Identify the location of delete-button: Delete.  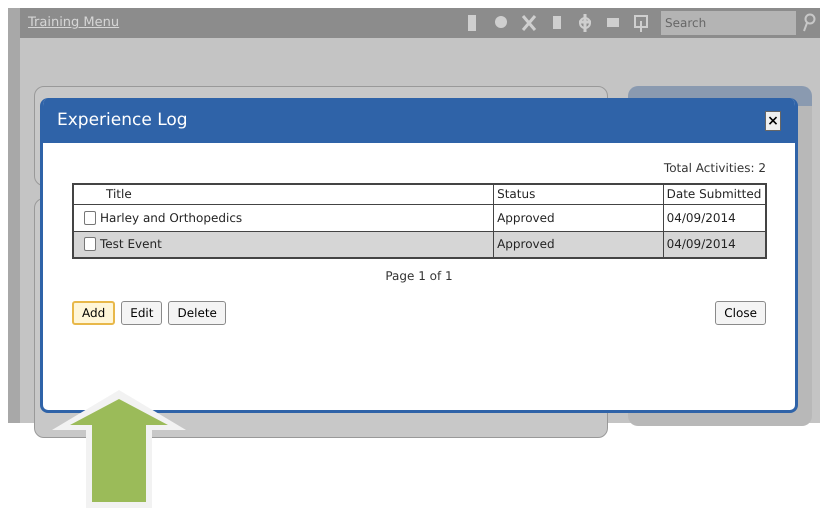
(197, 313).